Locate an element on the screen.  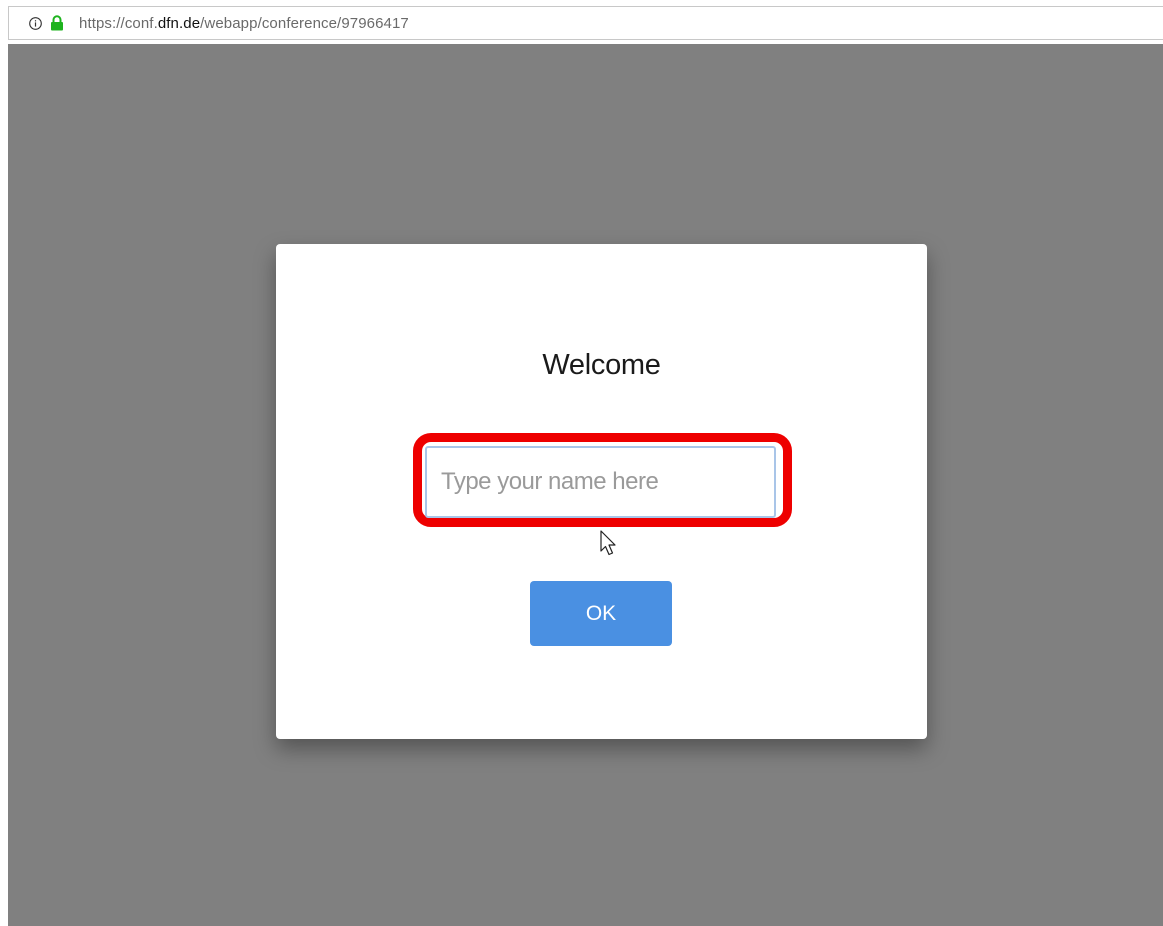
lock-icon is located at coordinates (57, 23).